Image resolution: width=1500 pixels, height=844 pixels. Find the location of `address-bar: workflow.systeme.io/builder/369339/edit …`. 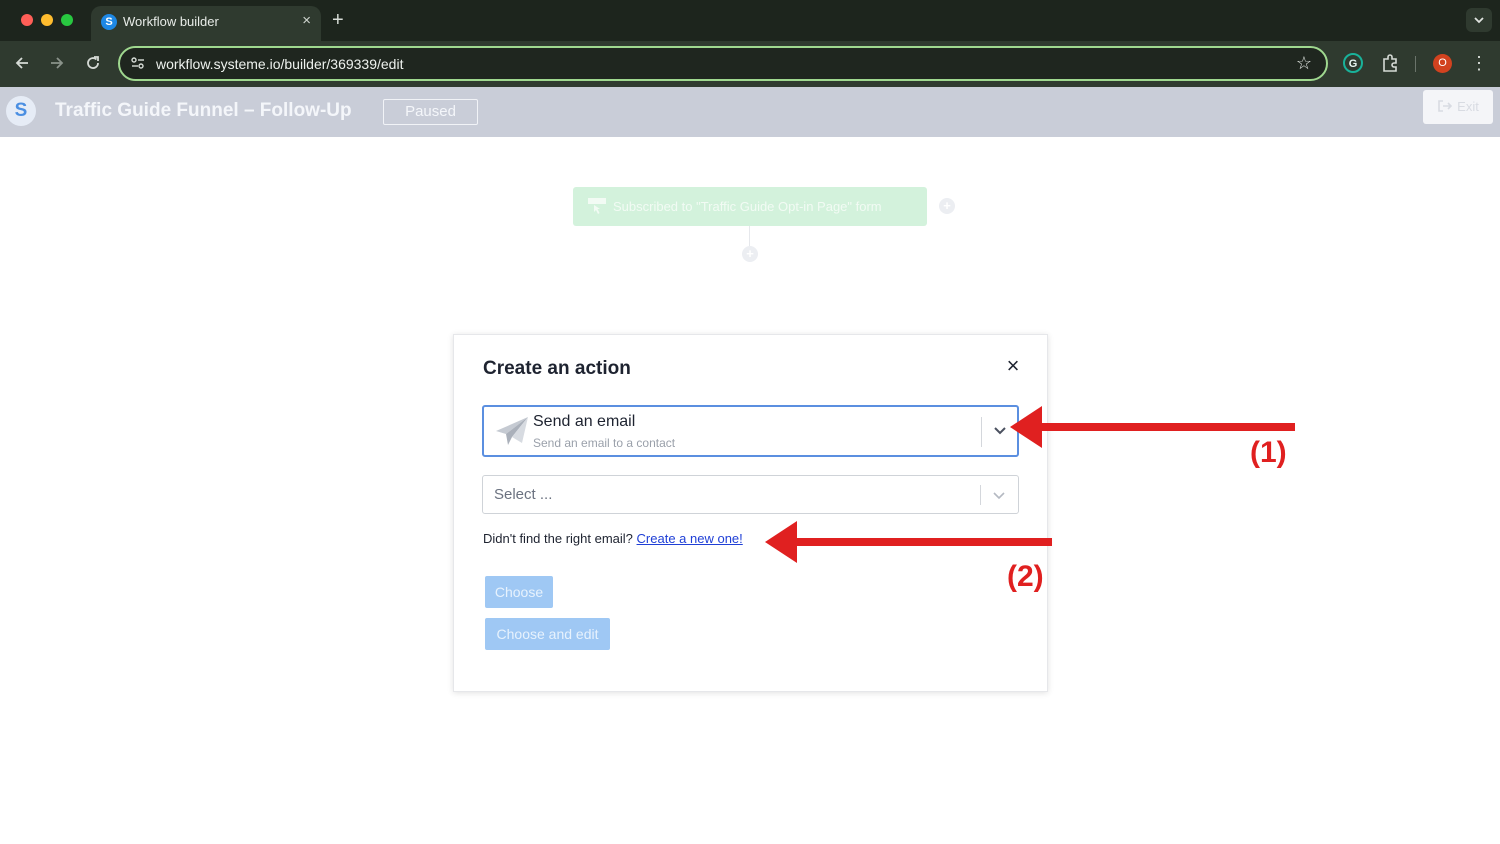

address-bar: workflow.systeme.io/builder/369339/edit … is located at coordinates (723, 63).